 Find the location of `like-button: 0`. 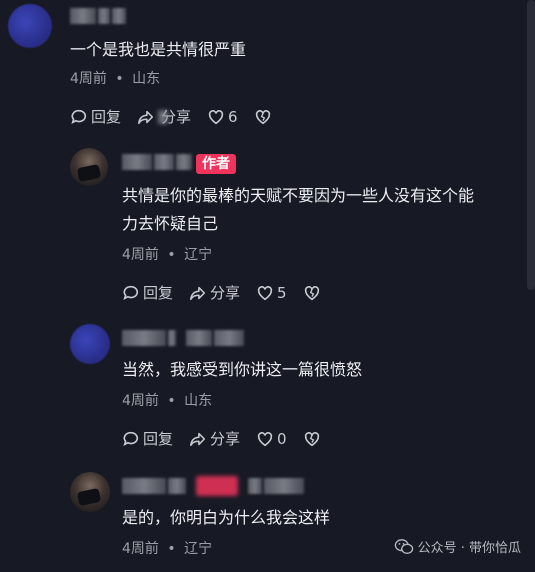

like-button: 0 is located at coordinates (271, 439).